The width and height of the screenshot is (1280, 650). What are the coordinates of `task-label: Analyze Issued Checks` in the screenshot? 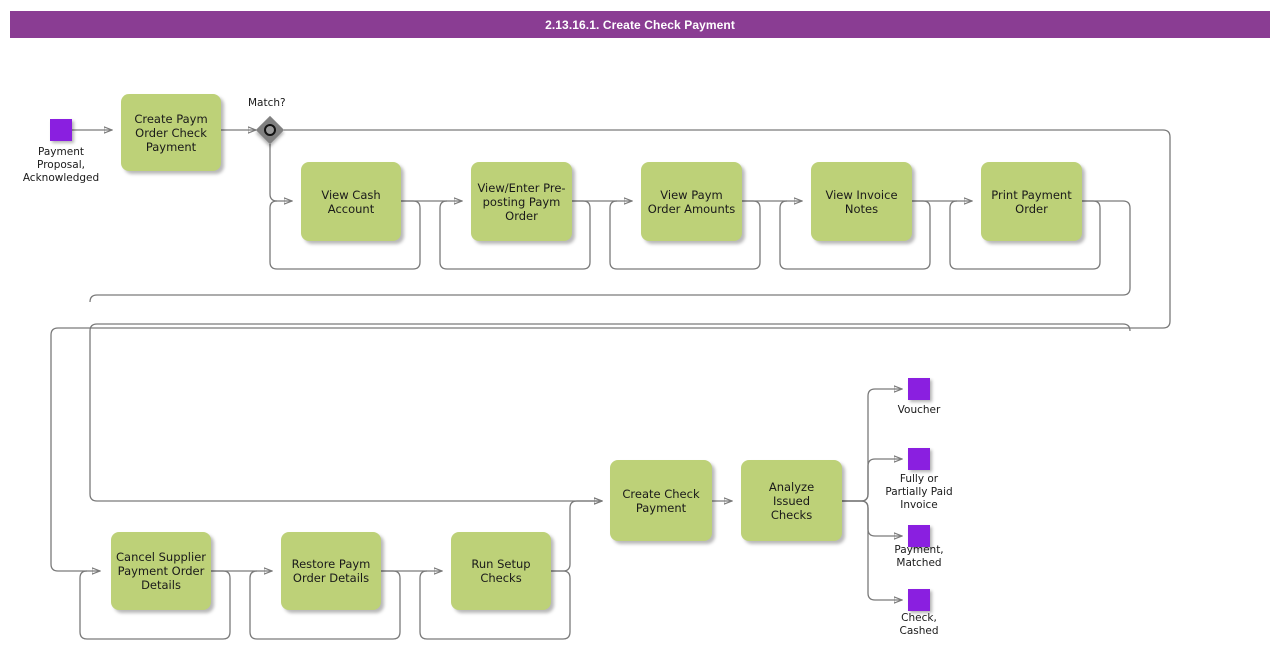 It's located at (791, 500).